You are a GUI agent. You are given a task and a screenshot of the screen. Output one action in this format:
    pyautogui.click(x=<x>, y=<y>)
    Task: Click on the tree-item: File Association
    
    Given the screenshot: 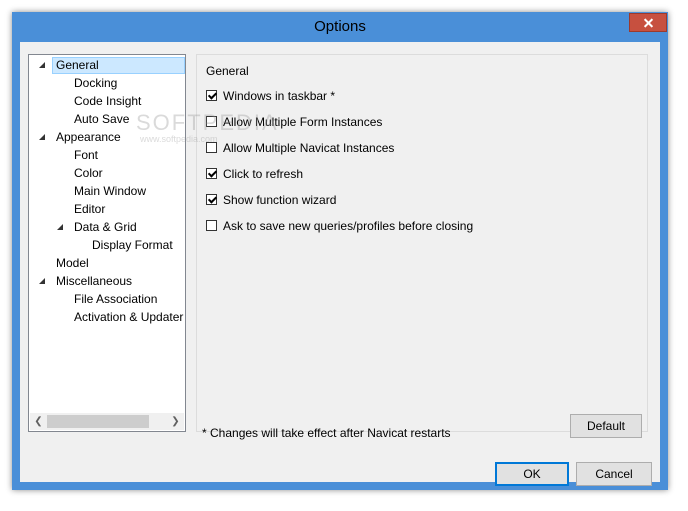 What is the action you would take?
    pyautogui.click(x=115, y=299)
    